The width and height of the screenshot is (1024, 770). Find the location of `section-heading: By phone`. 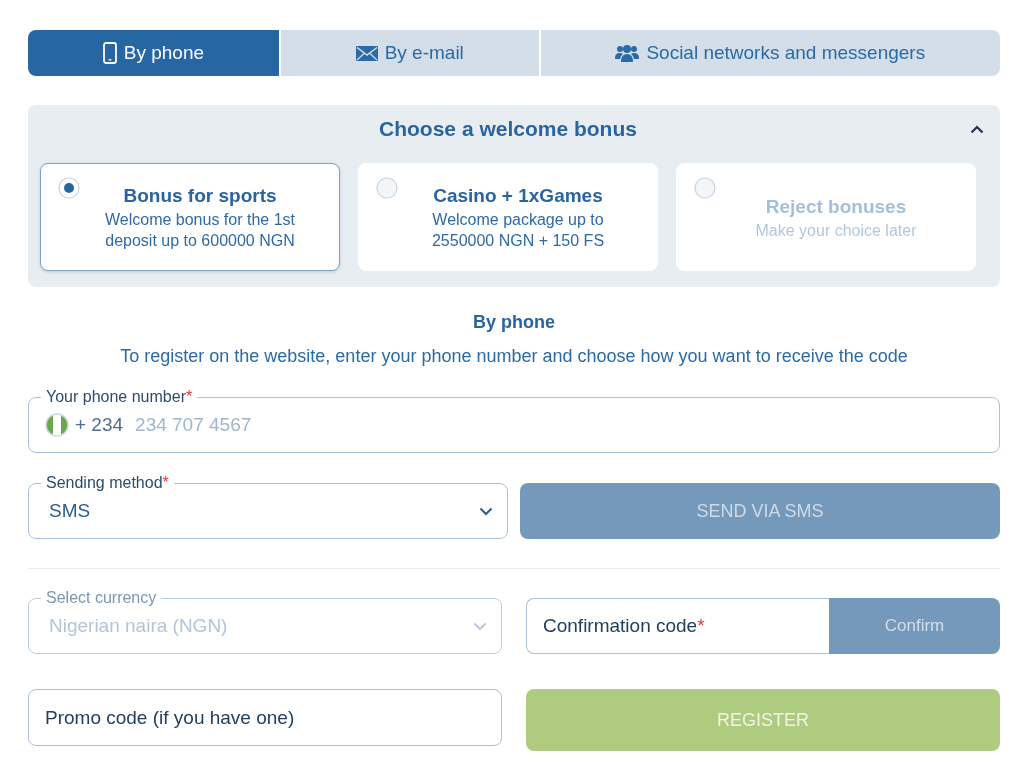

section-heading: By phone is located at coordinates (514, 322).